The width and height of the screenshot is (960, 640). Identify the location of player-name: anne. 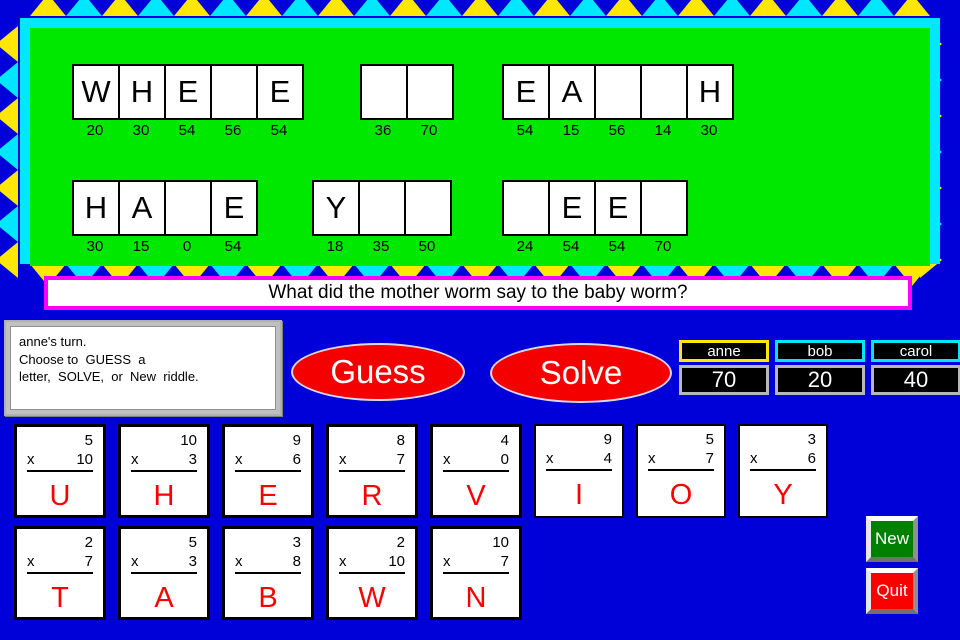
(724, 351).